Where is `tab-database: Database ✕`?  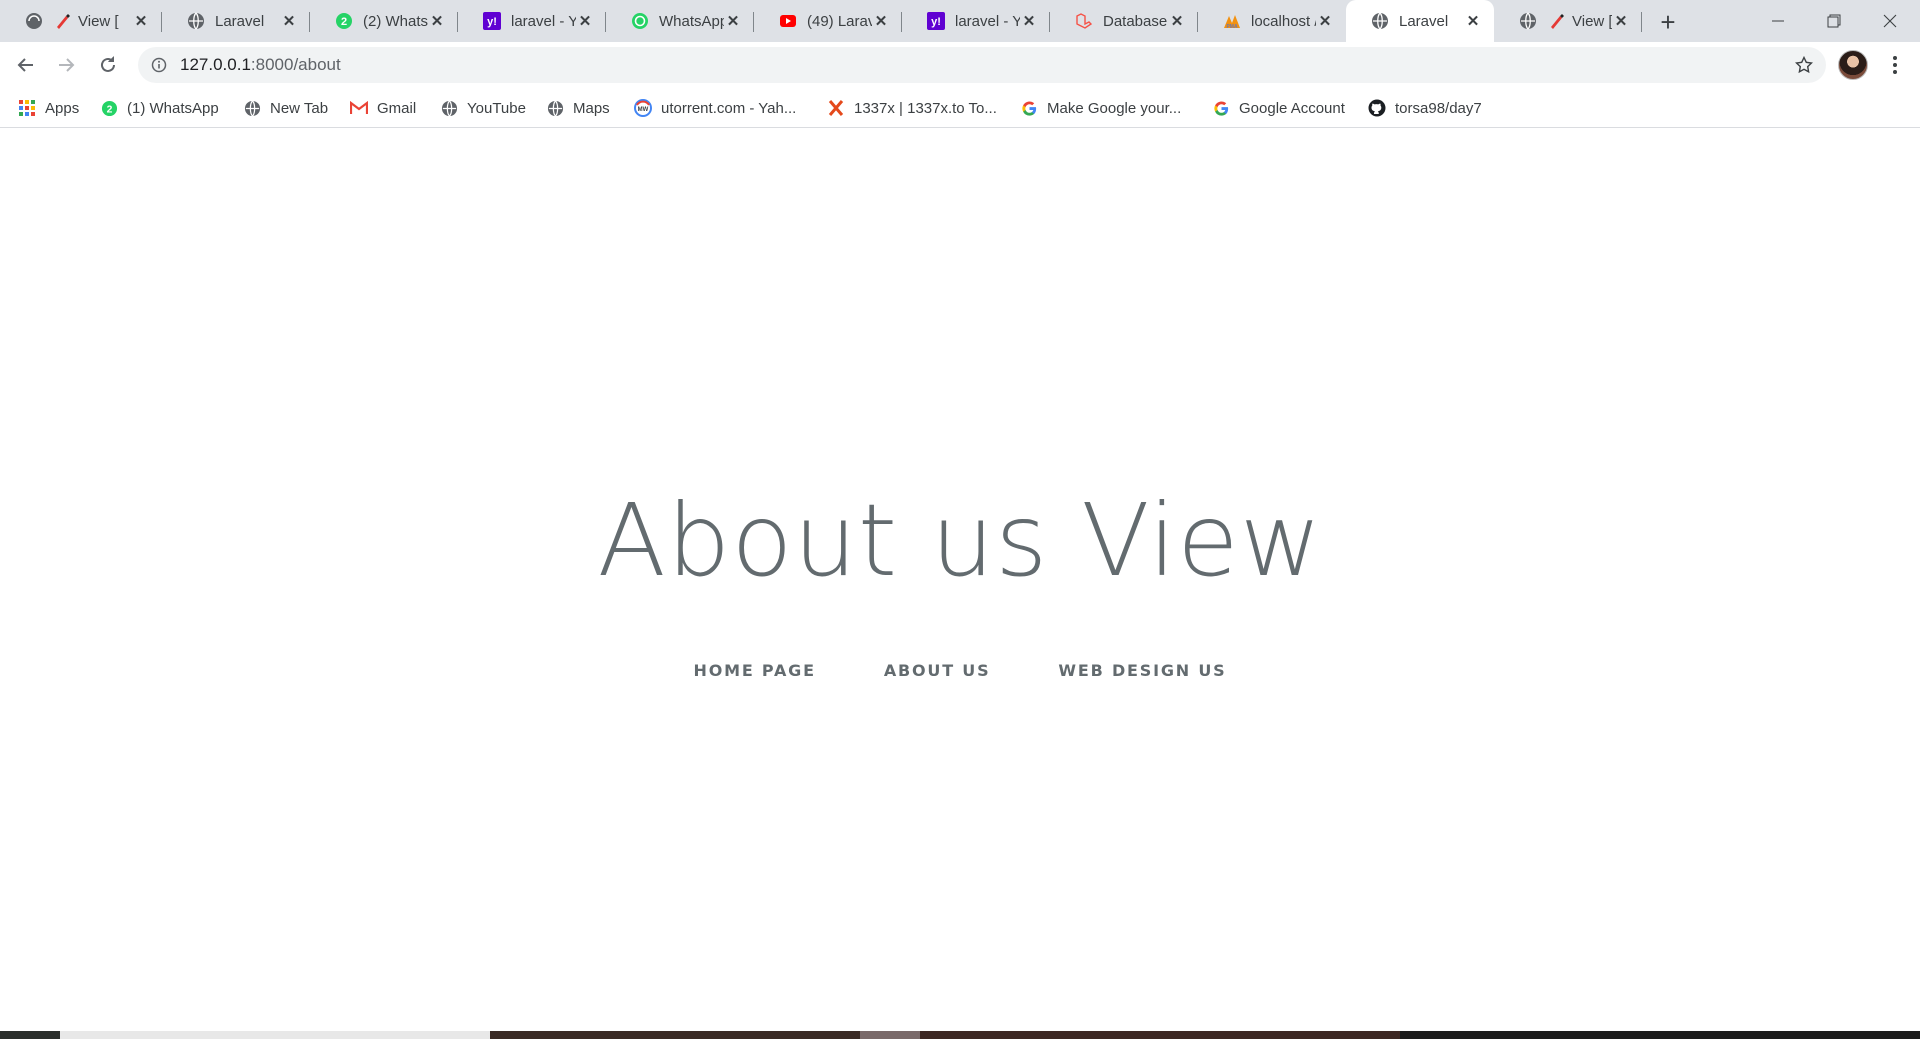 tab-database: Database ✕ is located at coordinates (1124, 21).